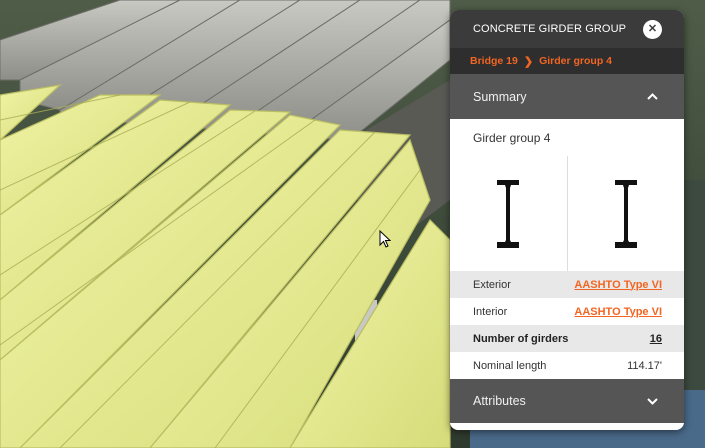 The image size is (705, 448). I want to click on summary-heading: Summary, so click(500, 96).